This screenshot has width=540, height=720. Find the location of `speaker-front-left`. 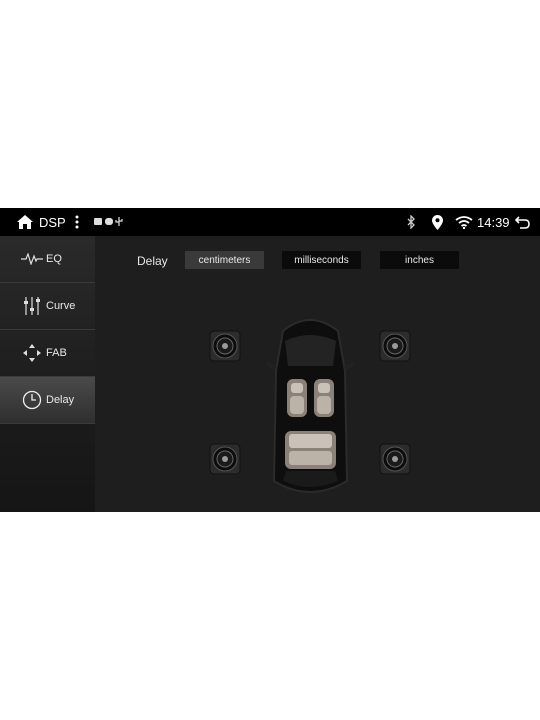

speaker-front-left is located at coordinates (225, 346).